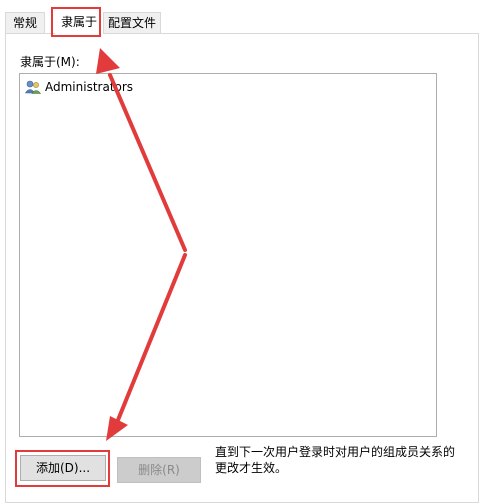 The width and height of the screenshot is (484, 503). What do you see at coordinates (33, 87) in the screenshot?
I see `user-group-icon` at bounding box center [33, 87].